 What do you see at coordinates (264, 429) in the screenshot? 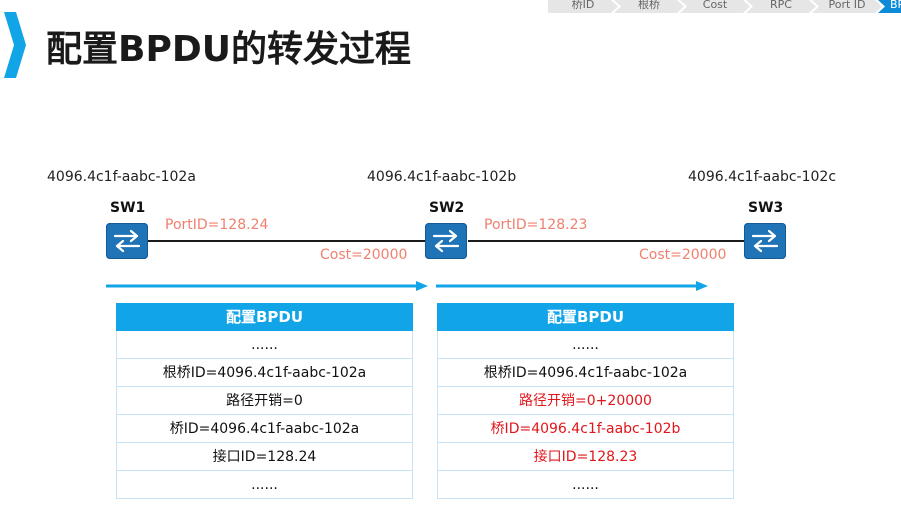
I see `table-row: 桥ID=4096.4c1f-aabc-102a` at bounding box center [264, 429].